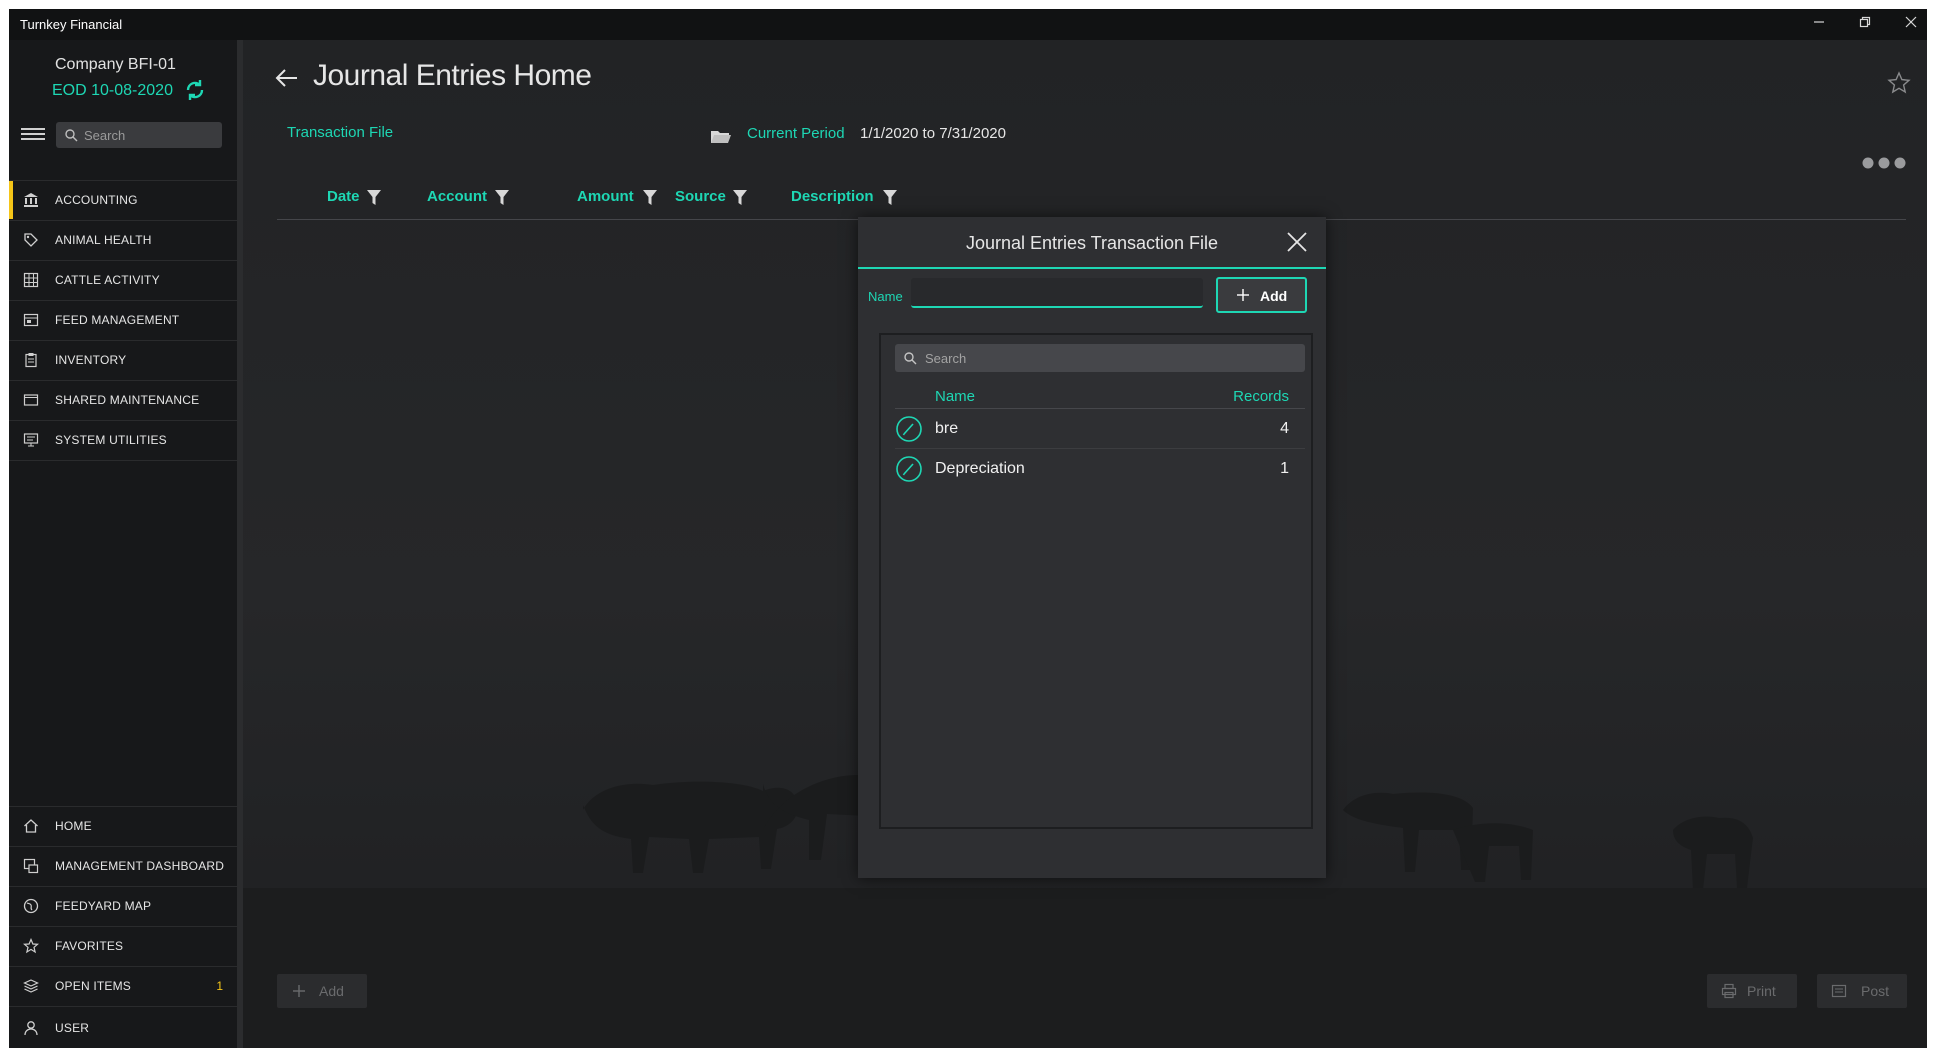  I want to click on transaction-file-link: Transaction File, so click(340, 132).